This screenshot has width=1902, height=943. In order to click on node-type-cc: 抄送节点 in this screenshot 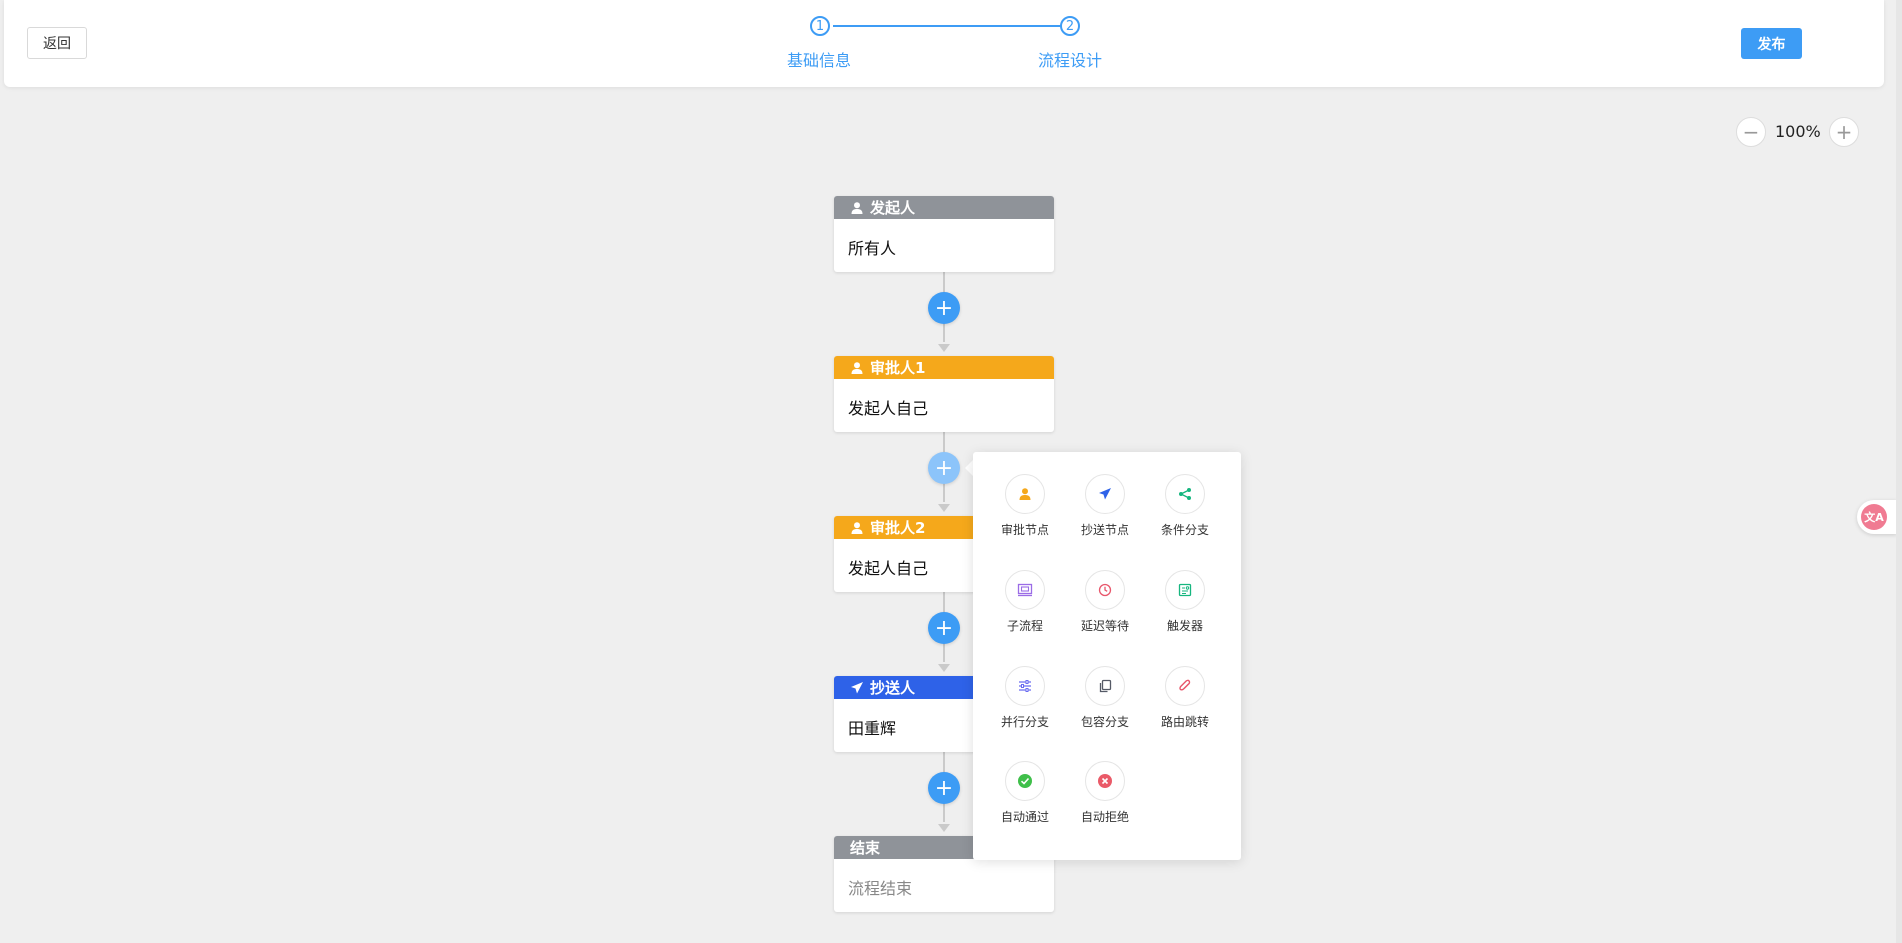, I will do `click(1105, 506)`.